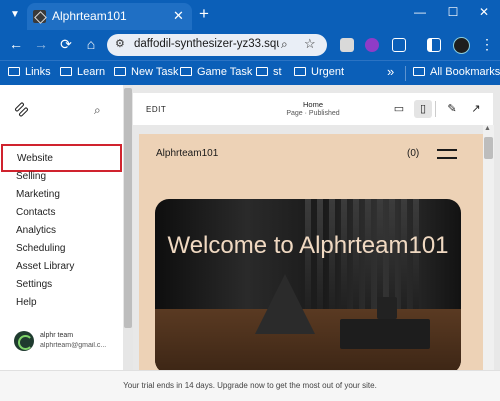  I want to click on extension-icon, so click(347, 45).